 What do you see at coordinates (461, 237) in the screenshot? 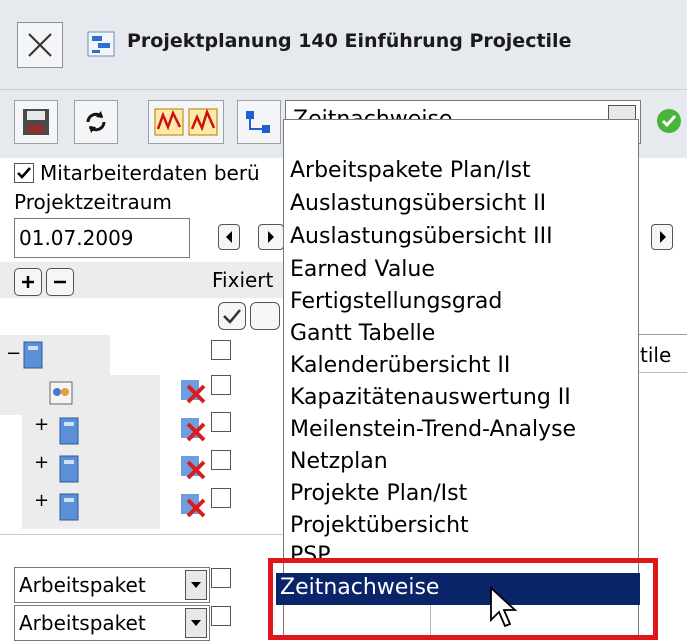
I see `dropdown-item: Auslastungsübersicht III` at bounding box center [461, 237].